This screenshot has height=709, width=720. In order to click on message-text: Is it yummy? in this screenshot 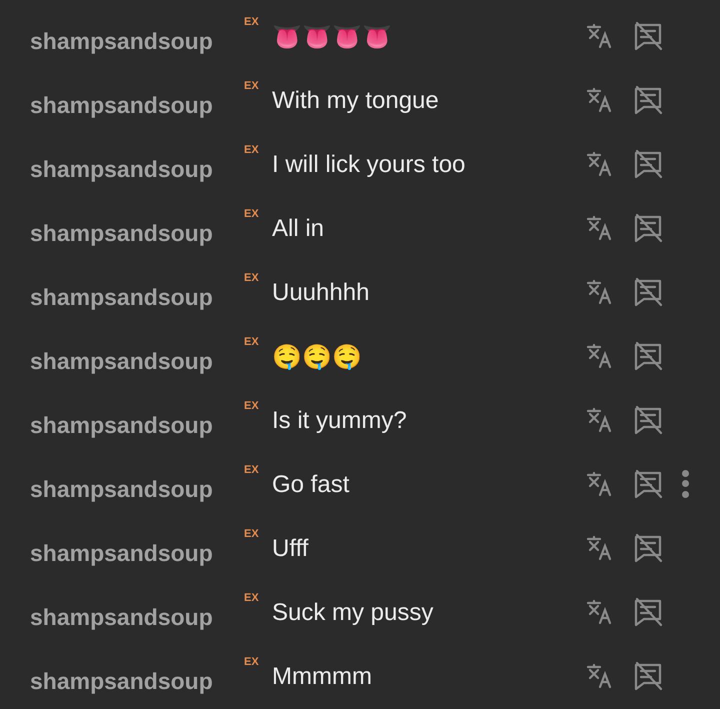, I will do `click(340, 420)`.